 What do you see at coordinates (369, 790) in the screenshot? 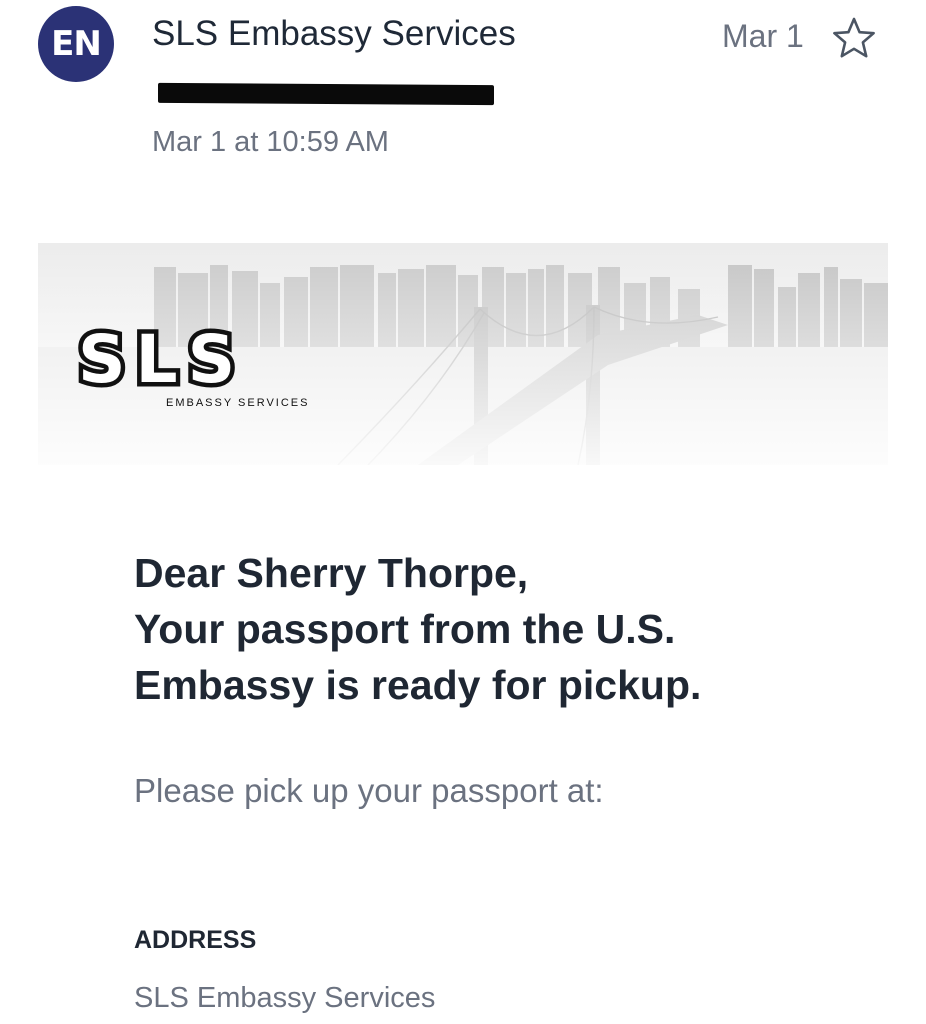
I see `pickup-instruction: Please pick up your passport at:` at bounding box center [369, 790].